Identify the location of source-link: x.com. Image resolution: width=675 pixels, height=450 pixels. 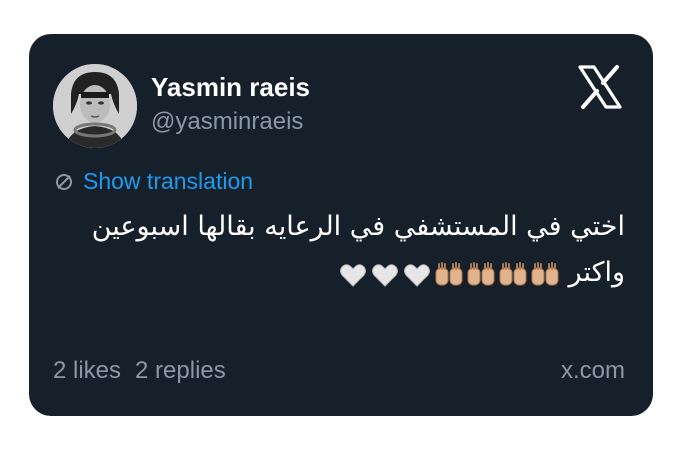
(593, 371).